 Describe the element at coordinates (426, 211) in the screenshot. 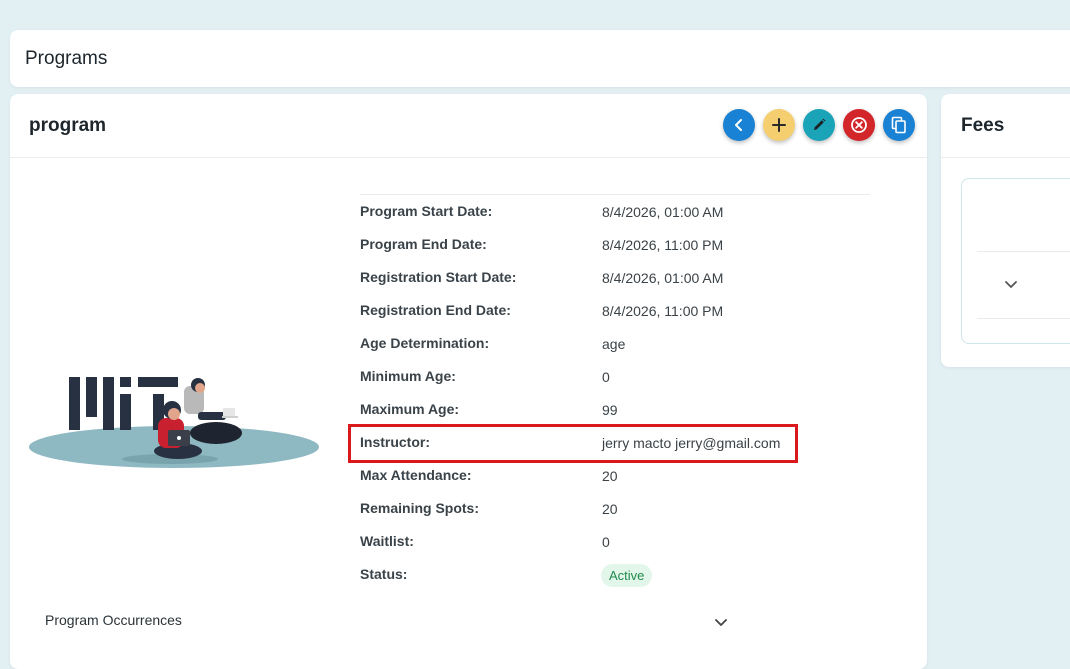

I see `detail-label: Program Start Date:` at that location.